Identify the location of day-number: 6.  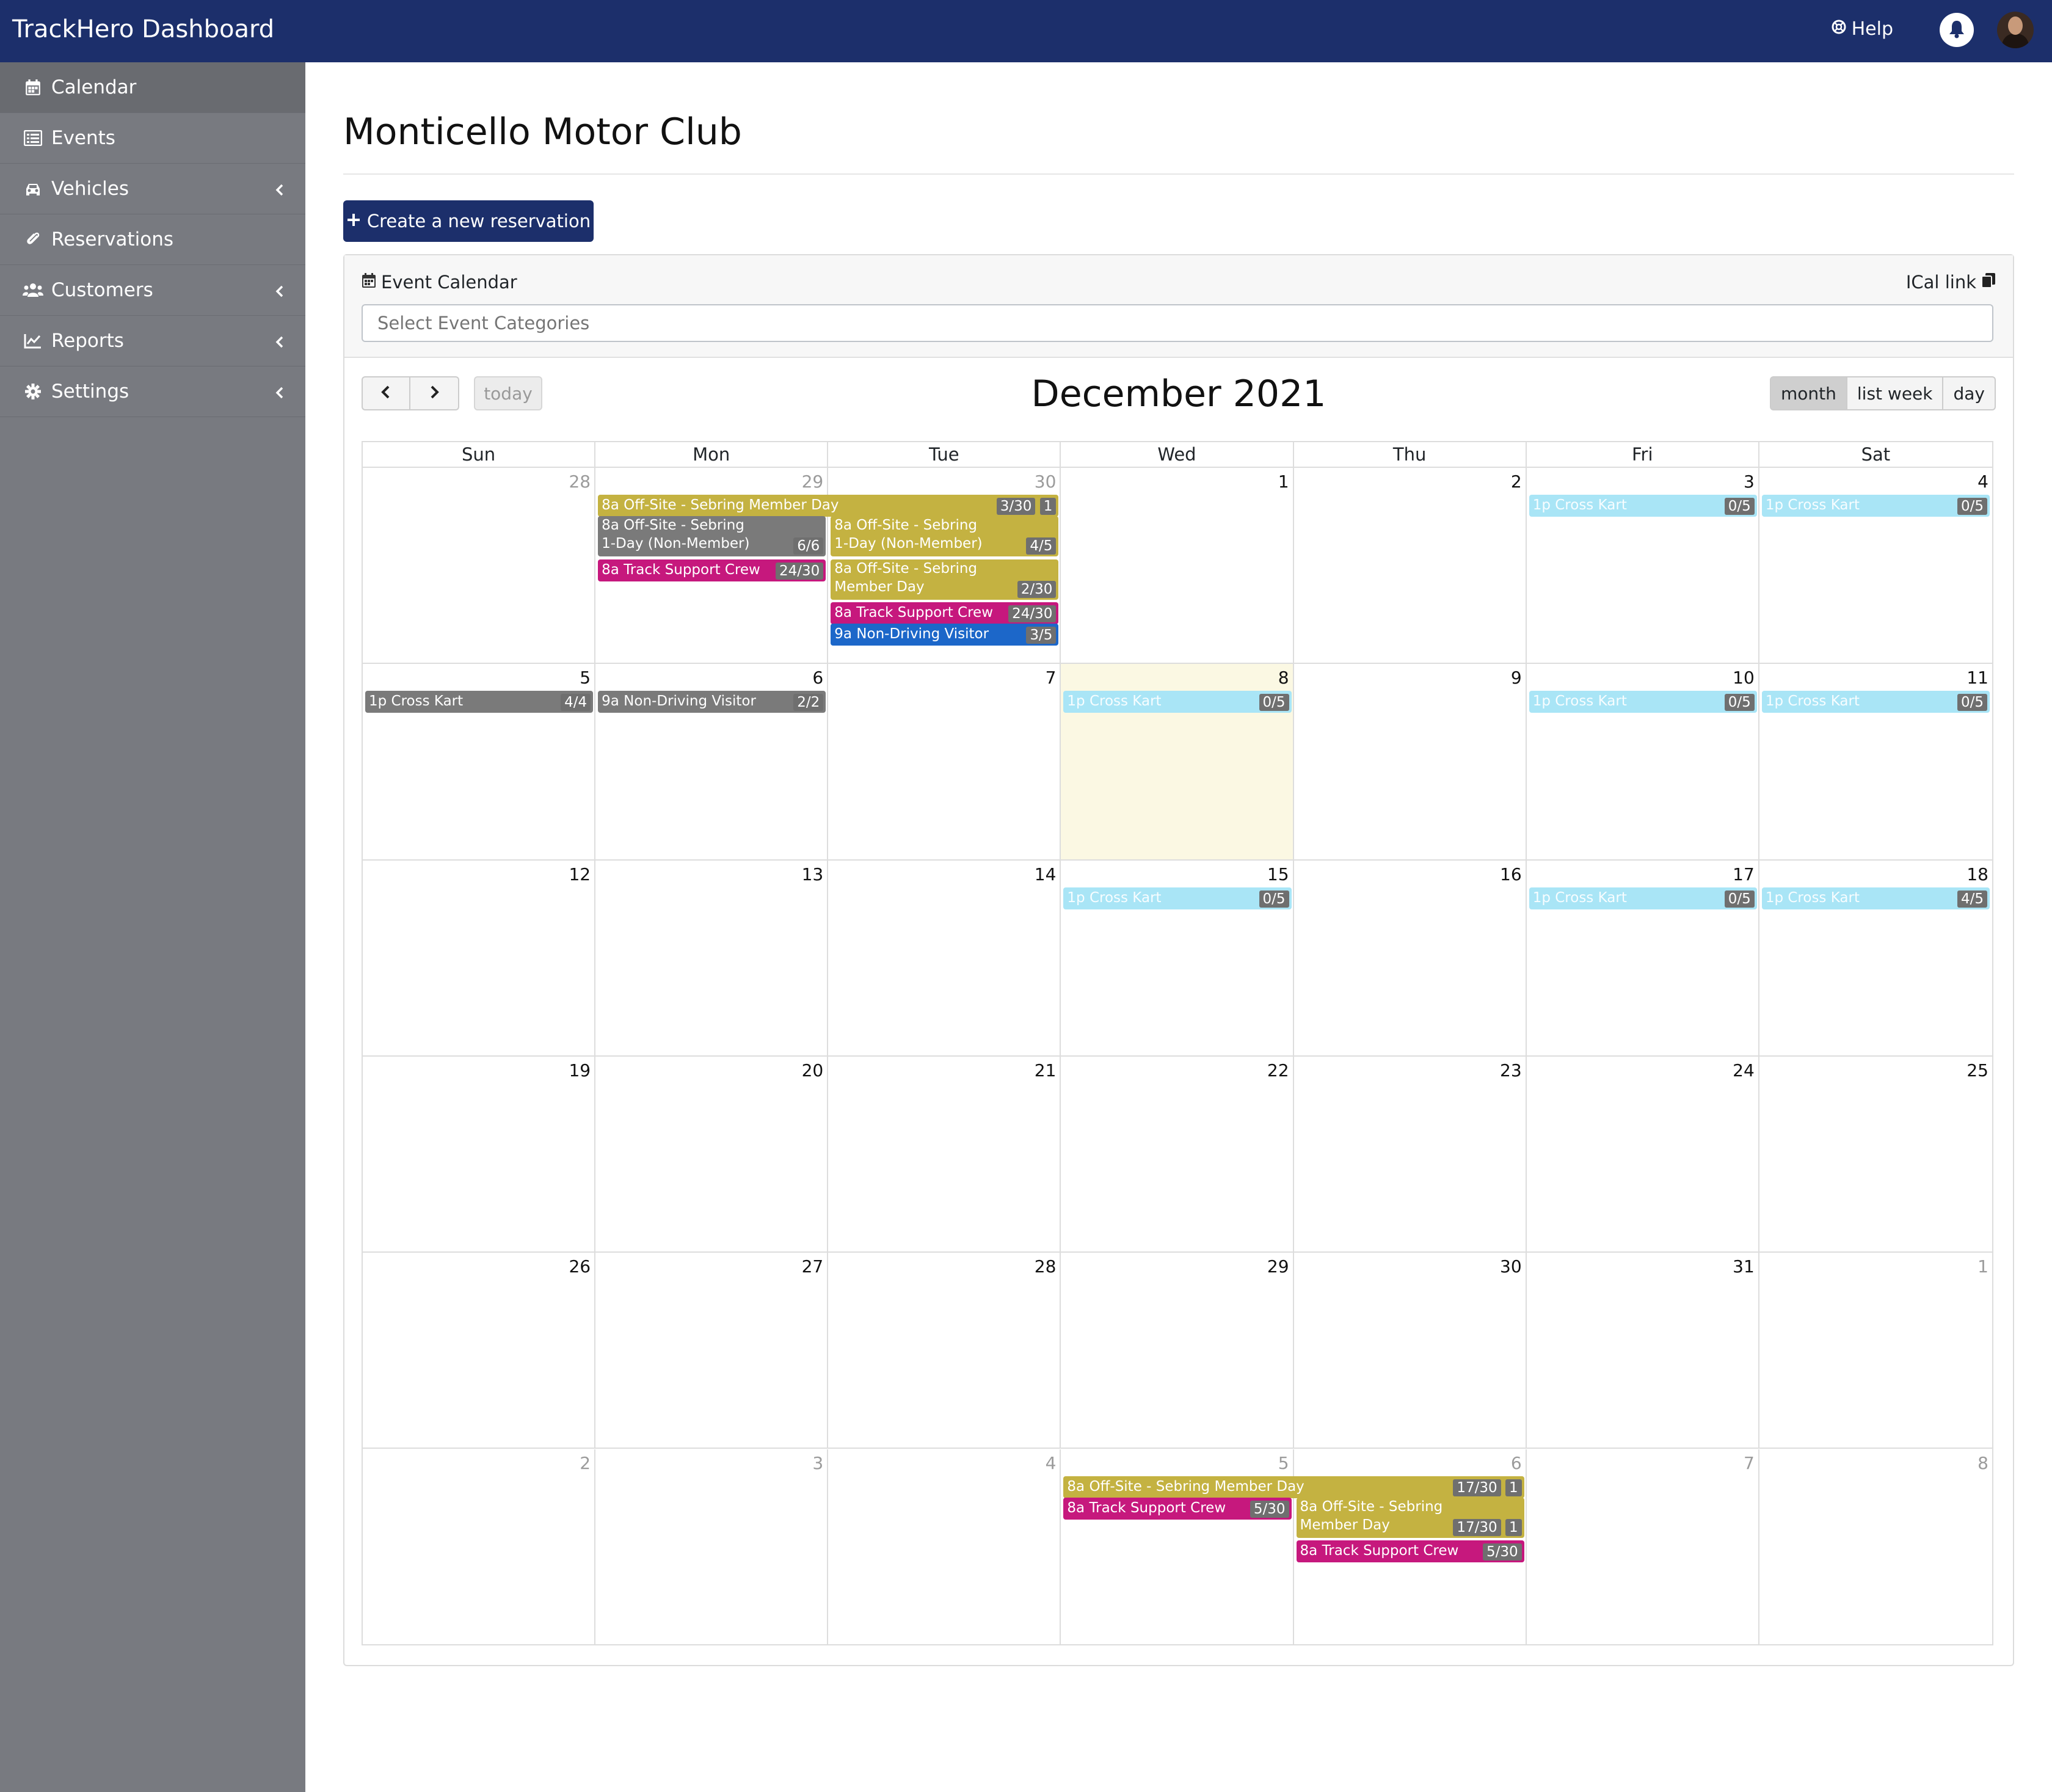
(817, 678).